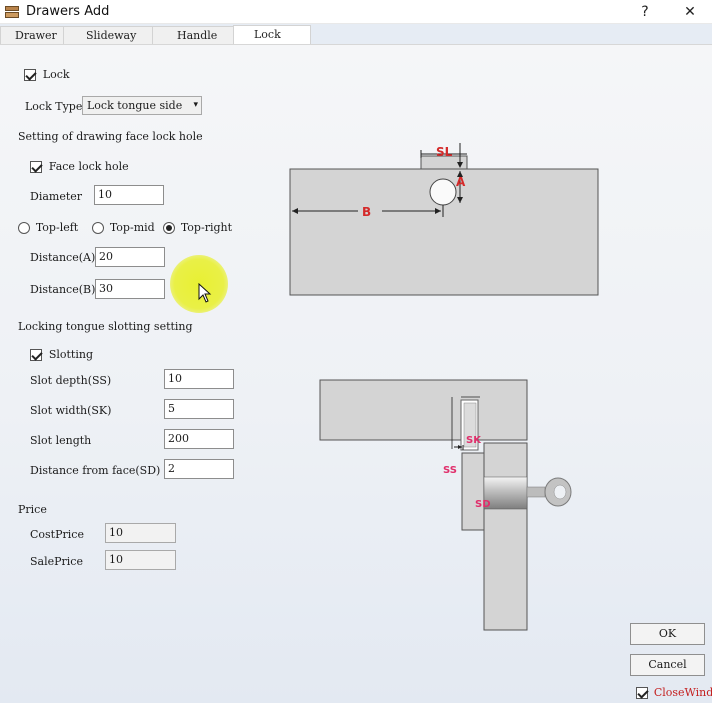  What do you see at coordinates (36, 354) in the screenshot?
I see `slotting-checkbox` at bounding box center [36, 354].